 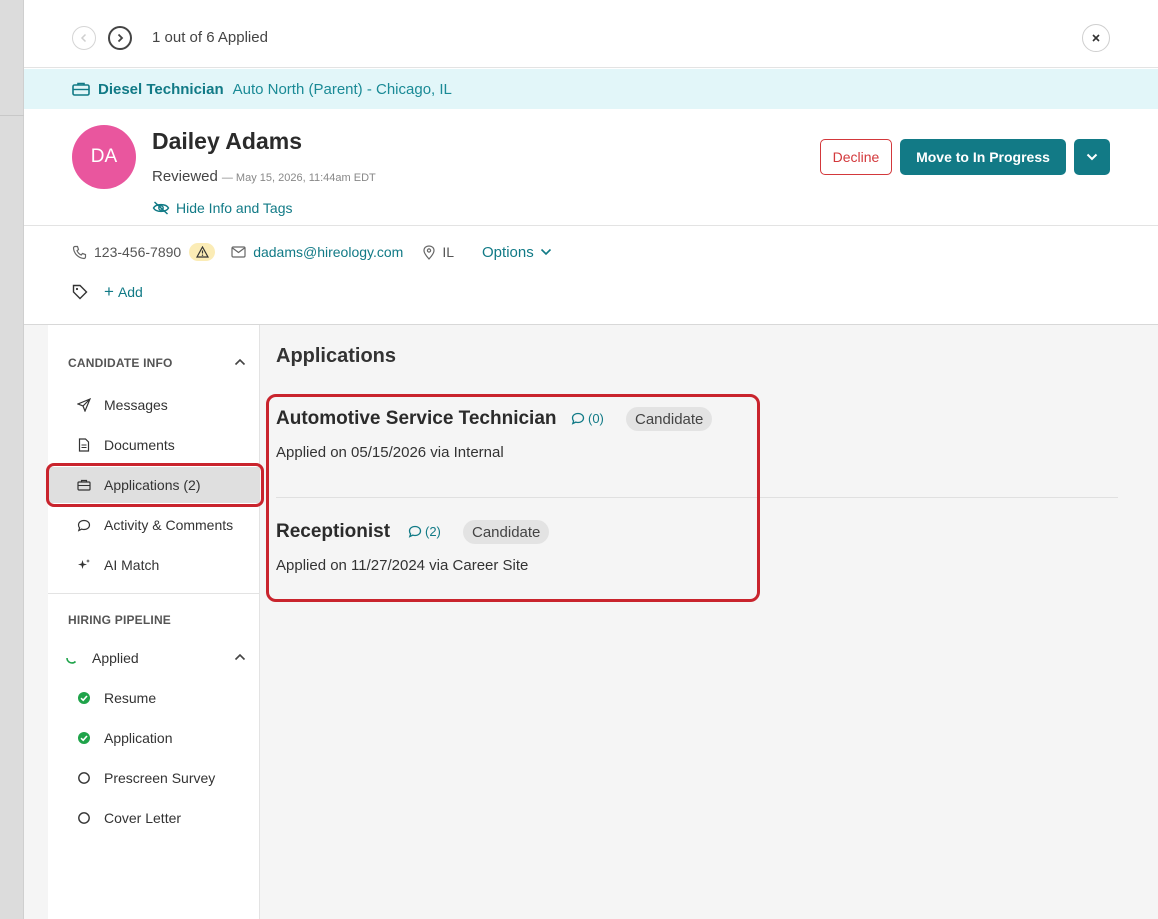 What do you see at coordinates (120, 363) in the screenshot?
I see `candidate-info-section-title: CANDIDATE INFO` at bounding box center [120, 363].